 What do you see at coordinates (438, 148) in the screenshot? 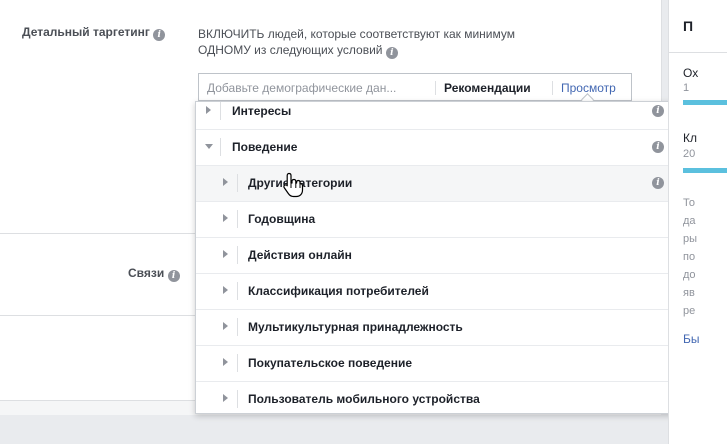
I see `dropdown-item-behavior: Поведение i` at bounding box center [438, 148].